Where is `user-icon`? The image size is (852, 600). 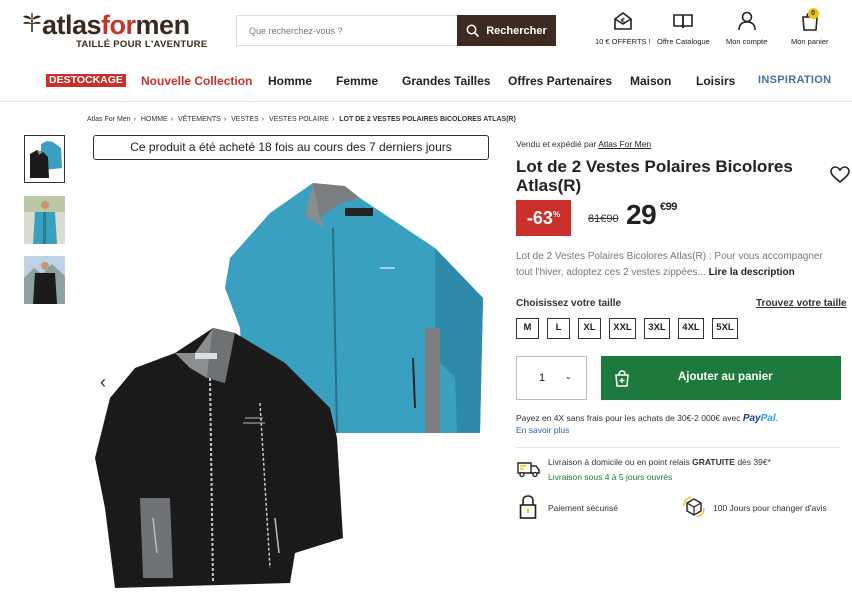
user-icon is located at coordinates (746, 21).